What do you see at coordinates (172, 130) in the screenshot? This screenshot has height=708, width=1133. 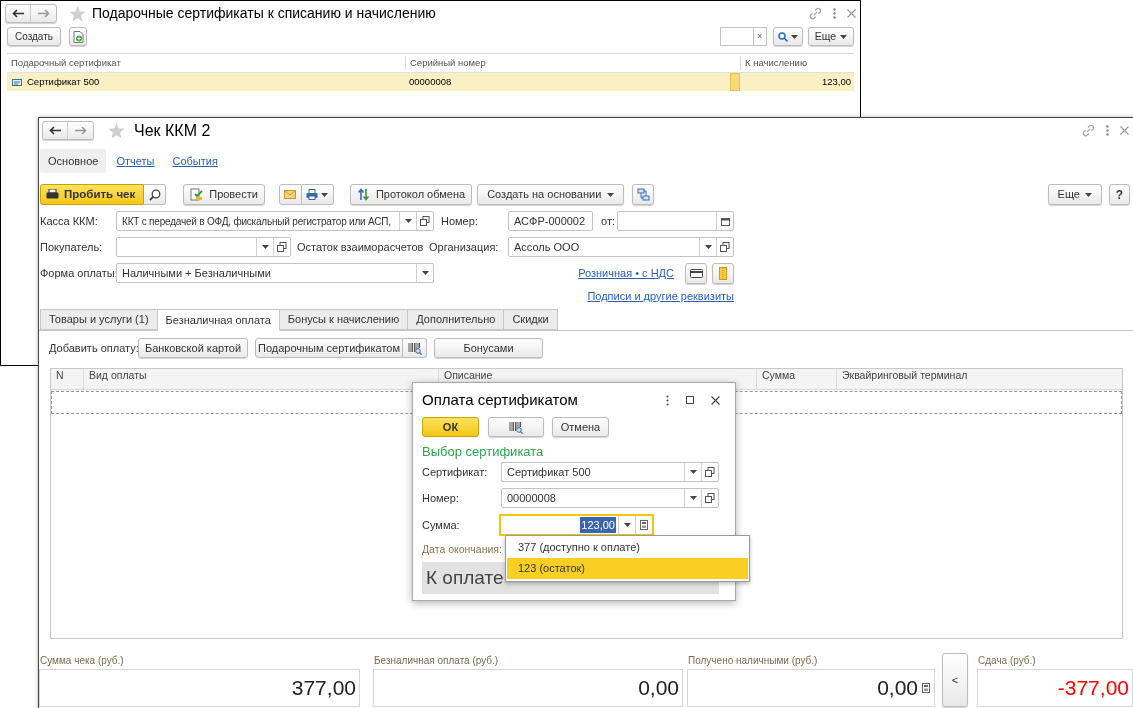 I see `window-title: Чек ККМ 2` at bounding box center [172, 130].